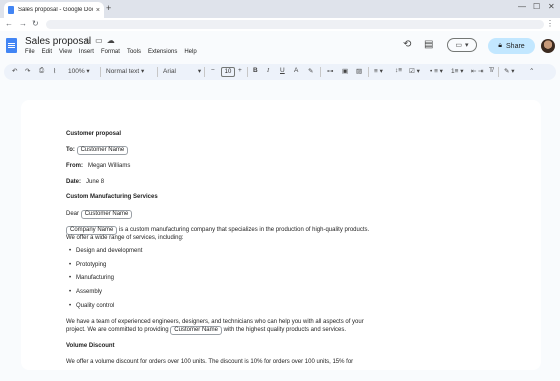  I want to click on share-button: 🔒︎ Share, so click(511, 46).